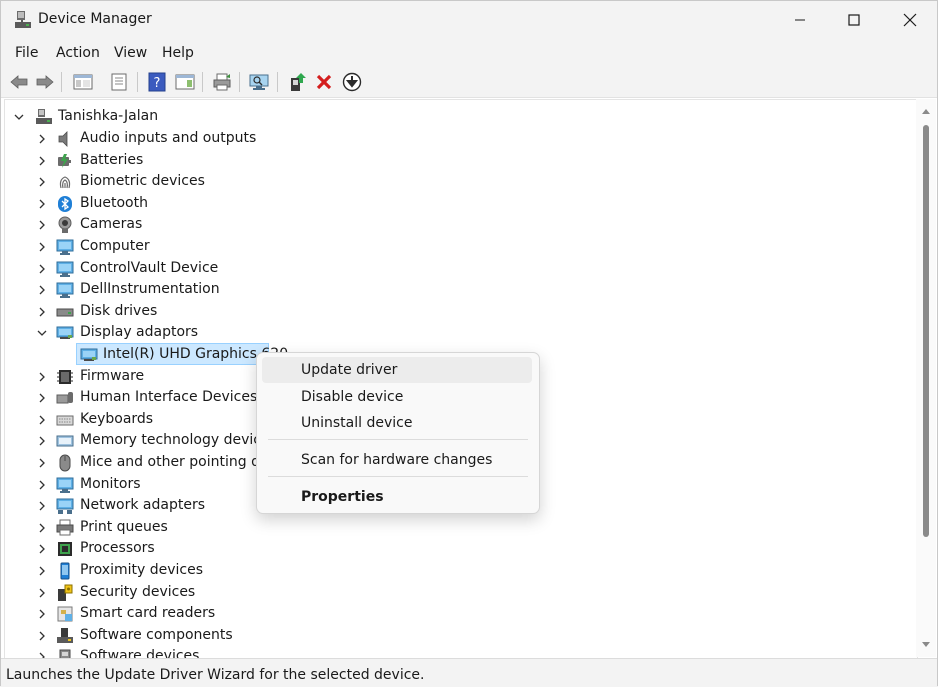 This screenshot has height=687, width=938. Describe the element at coordinates (117, 548) in the screenshot. I see `tree-category-label: Processors` at that location.